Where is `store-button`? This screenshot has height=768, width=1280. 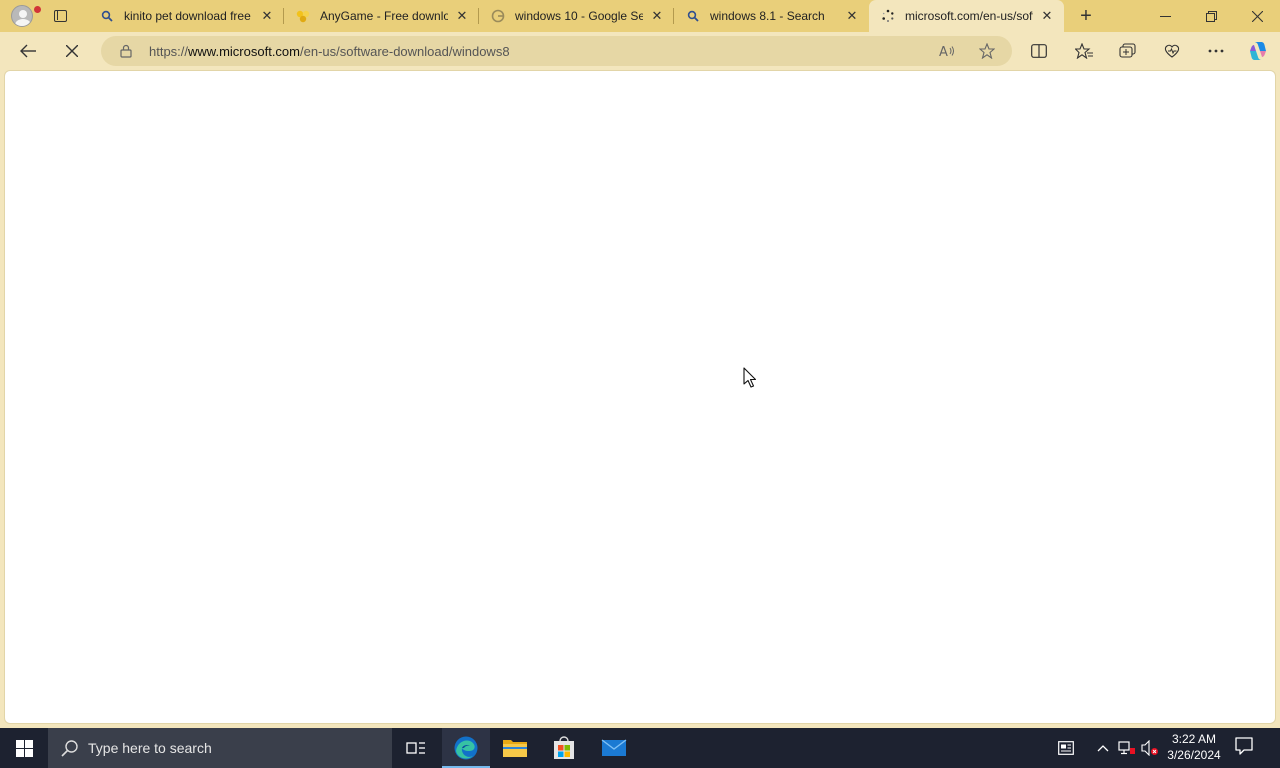 store-button is located at coordinates (564, 748).